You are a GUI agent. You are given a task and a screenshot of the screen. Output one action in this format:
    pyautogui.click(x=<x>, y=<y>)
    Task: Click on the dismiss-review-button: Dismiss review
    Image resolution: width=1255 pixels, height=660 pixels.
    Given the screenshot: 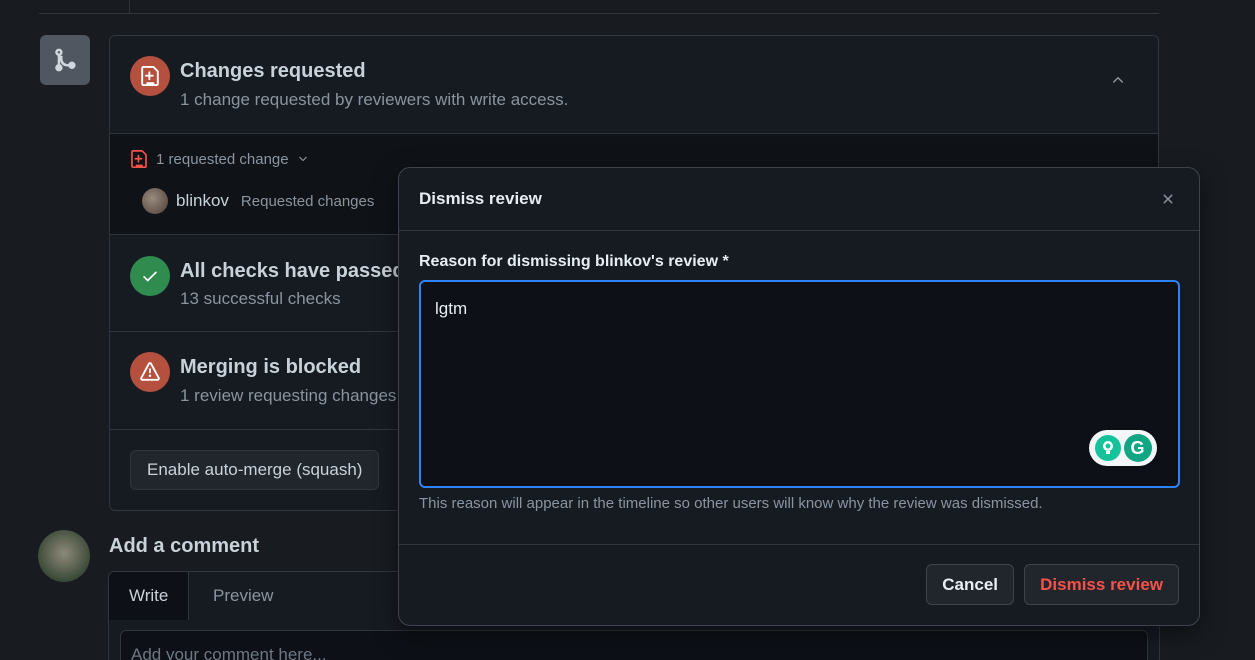 What is the action you would take?
    pyautogui.click(x=1101, y=584)
    